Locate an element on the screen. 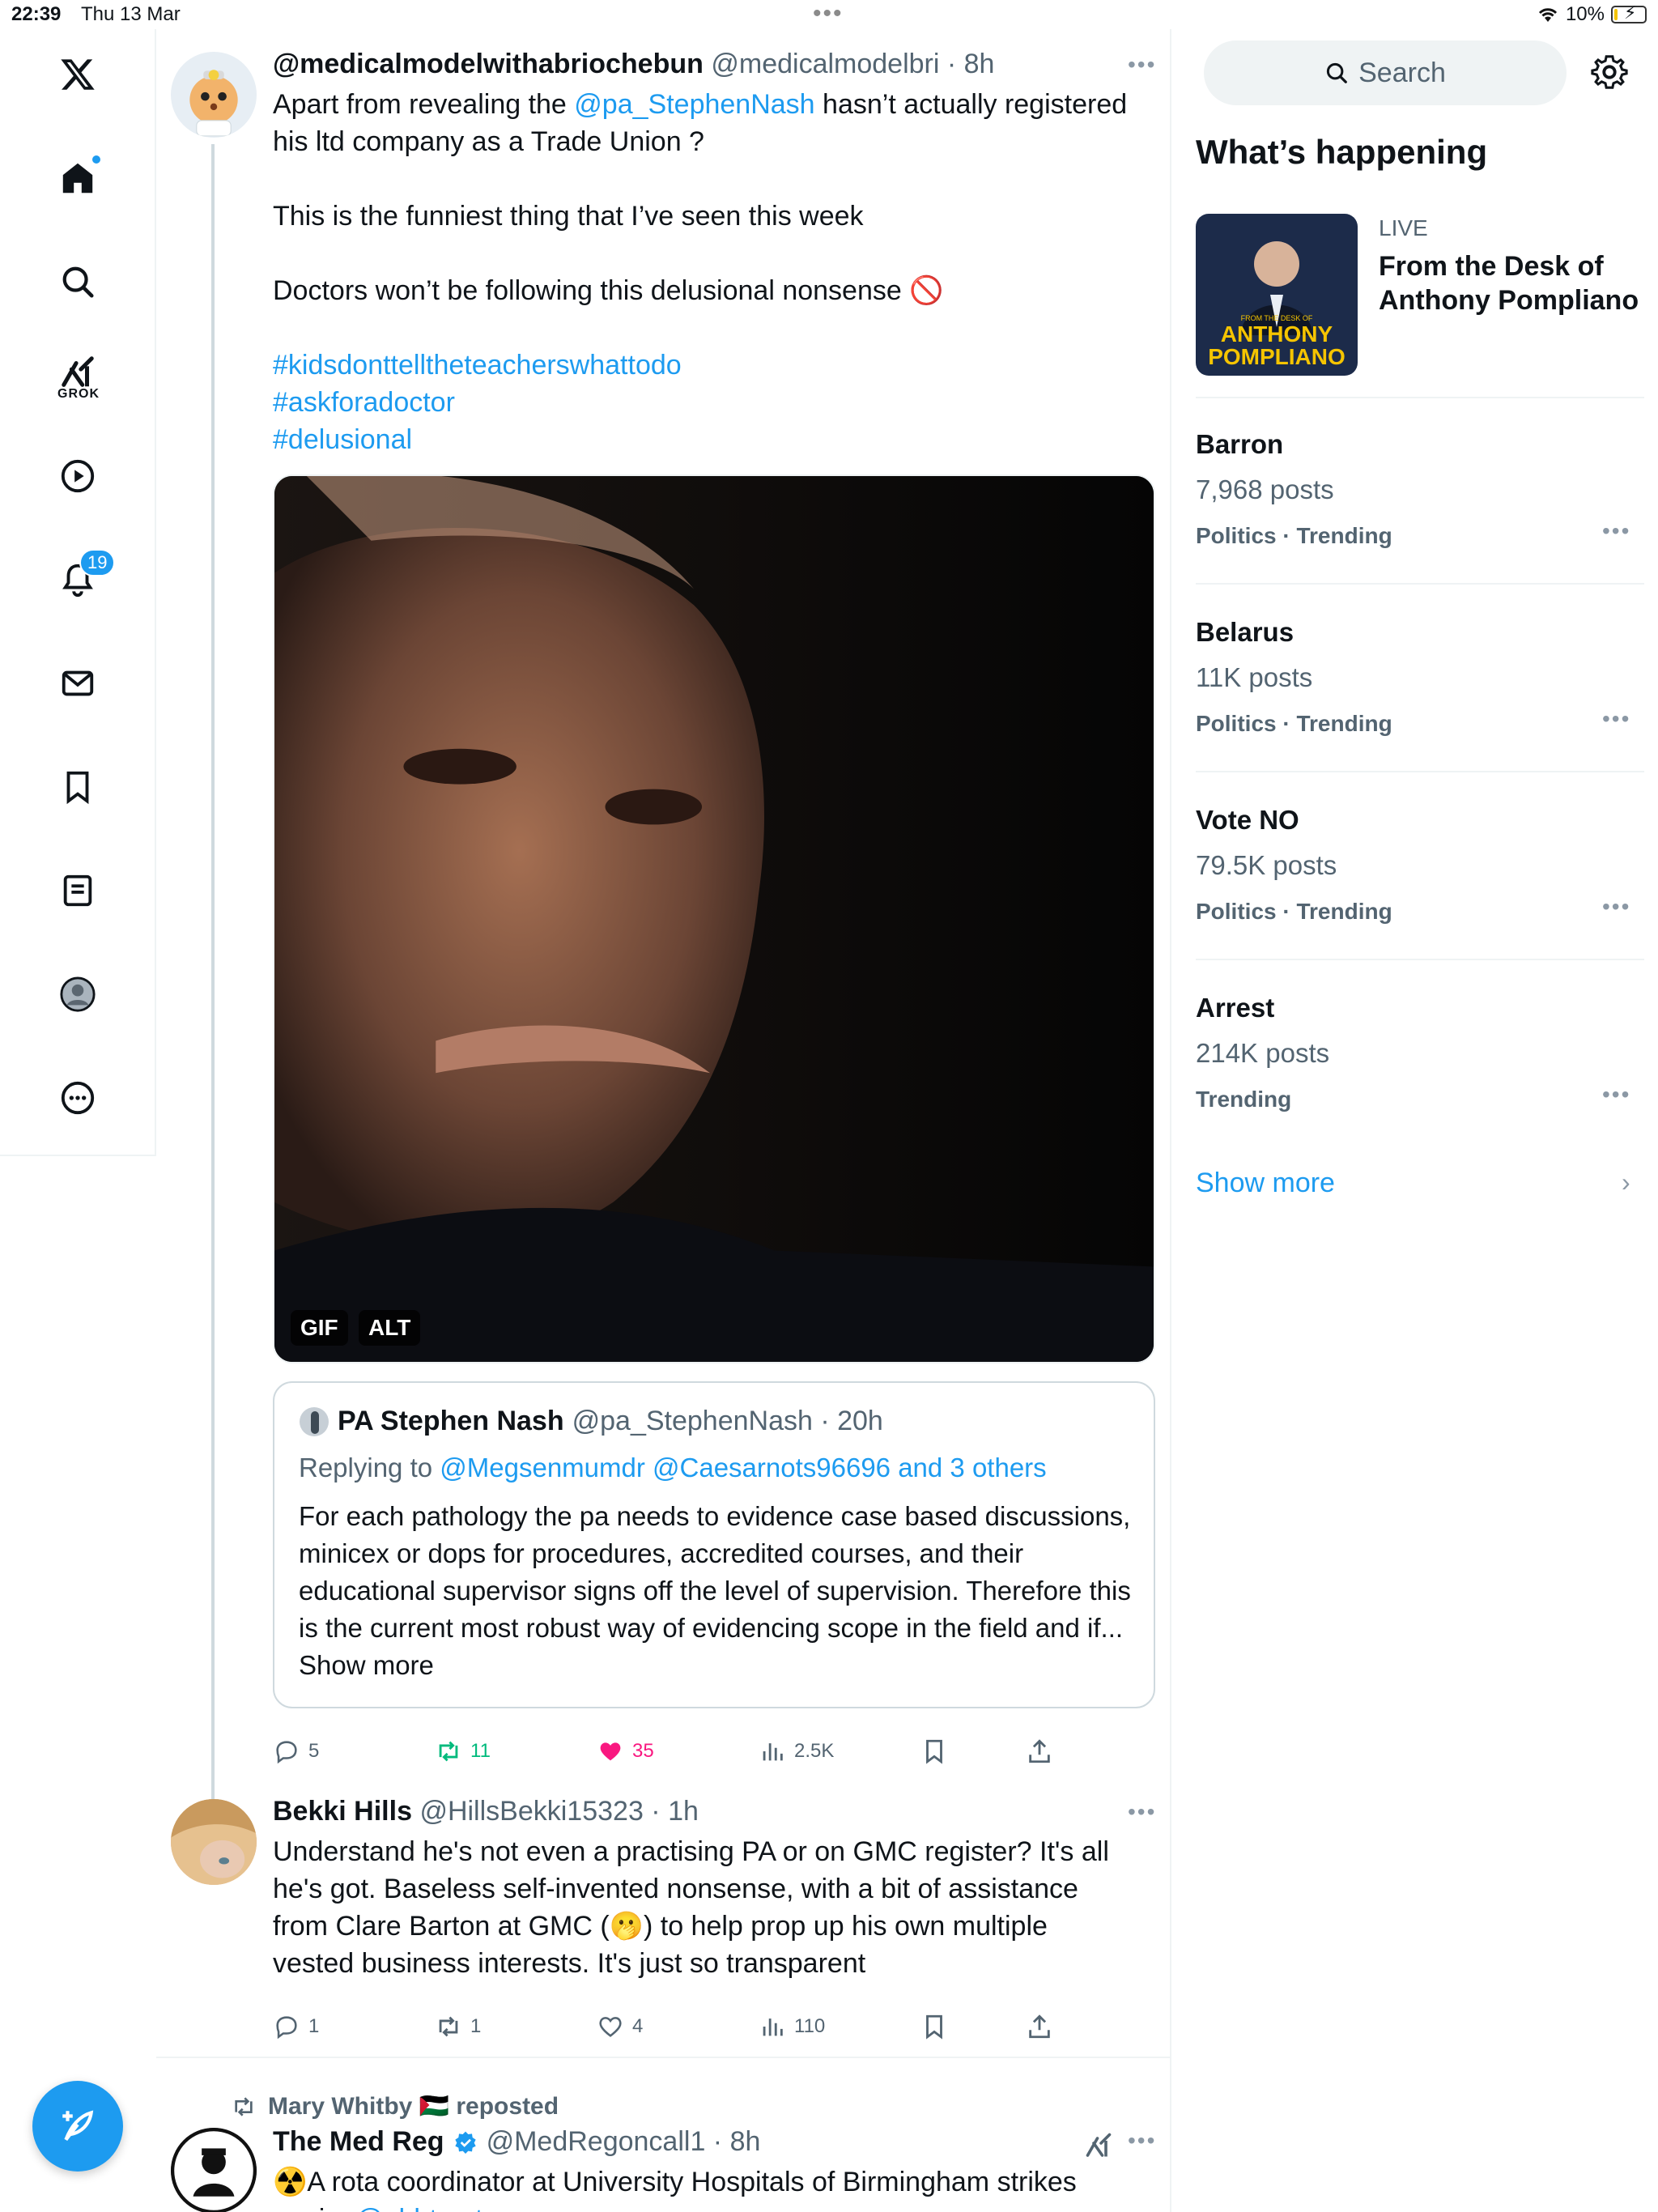 This screenshot has width=1658, height=2212. alt-text-badge: ALT is located at coordinates (390, 1328).